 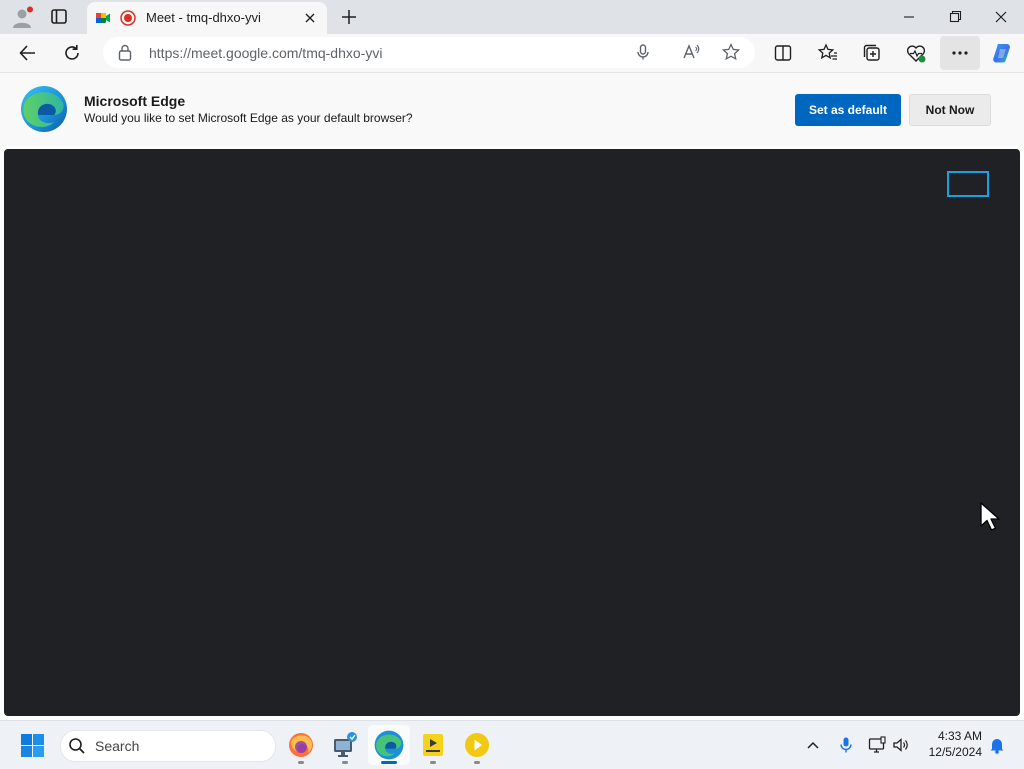 What do you see at coordinates (28, 53) in the screenshot?
I see `back-arrow-icon` at bounding box center [28, 53].